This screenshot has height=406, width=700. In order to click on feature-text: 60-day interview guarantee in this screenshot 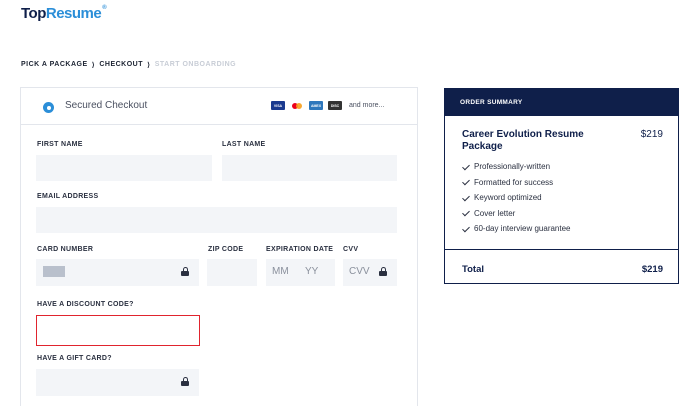, I will do `click(522, 229)`.